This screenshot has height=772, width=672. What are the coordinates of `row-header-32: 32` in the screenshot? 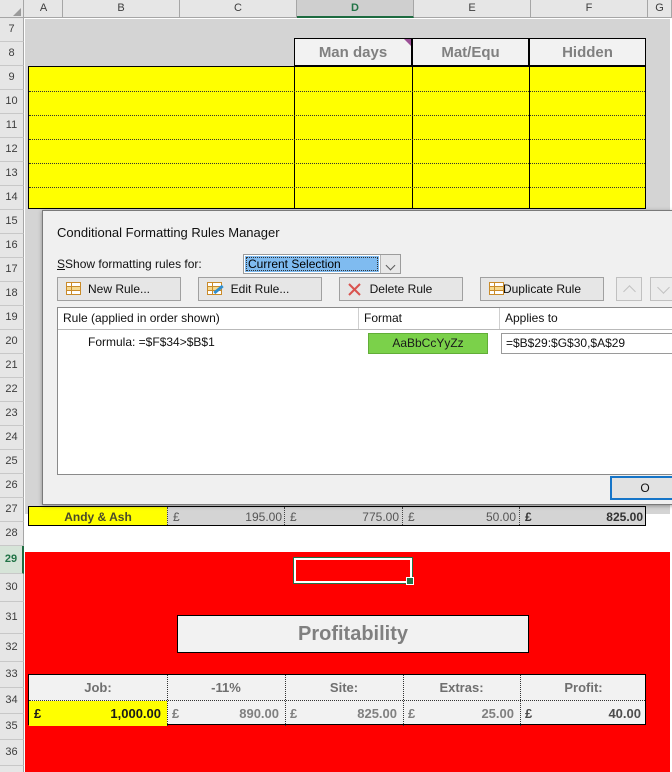 It's located at (12, 648).